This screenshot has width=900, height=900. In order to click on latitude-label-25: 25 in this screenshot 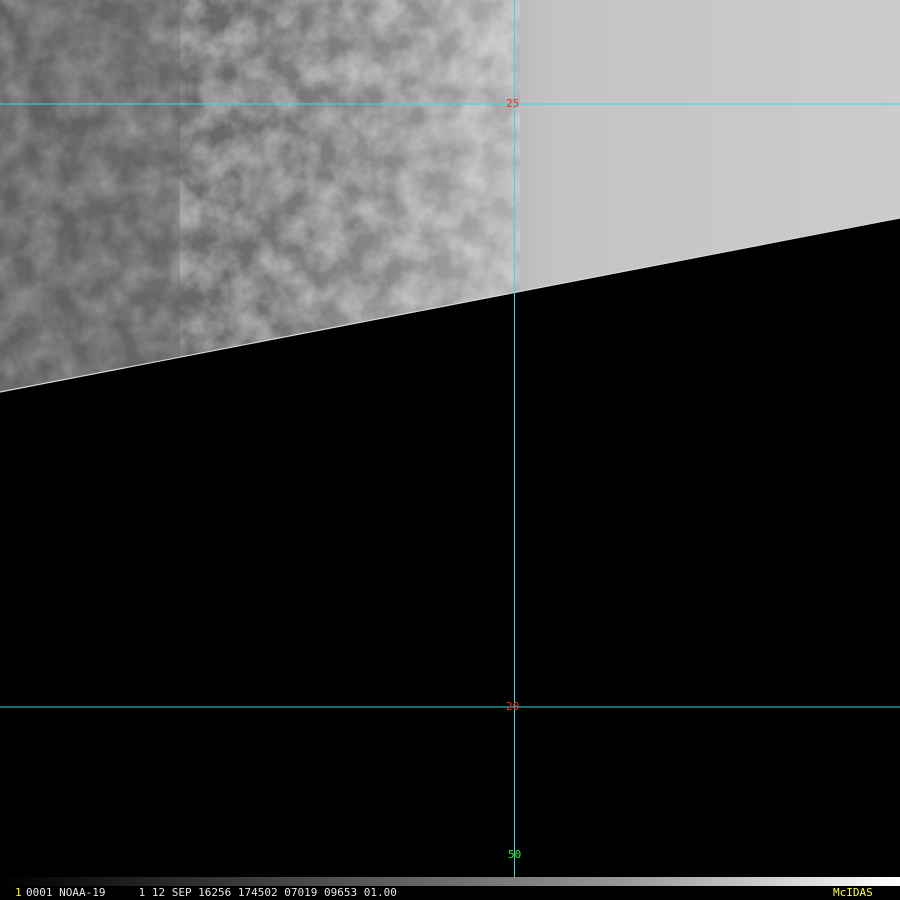, I will do `click(513, 103)`.